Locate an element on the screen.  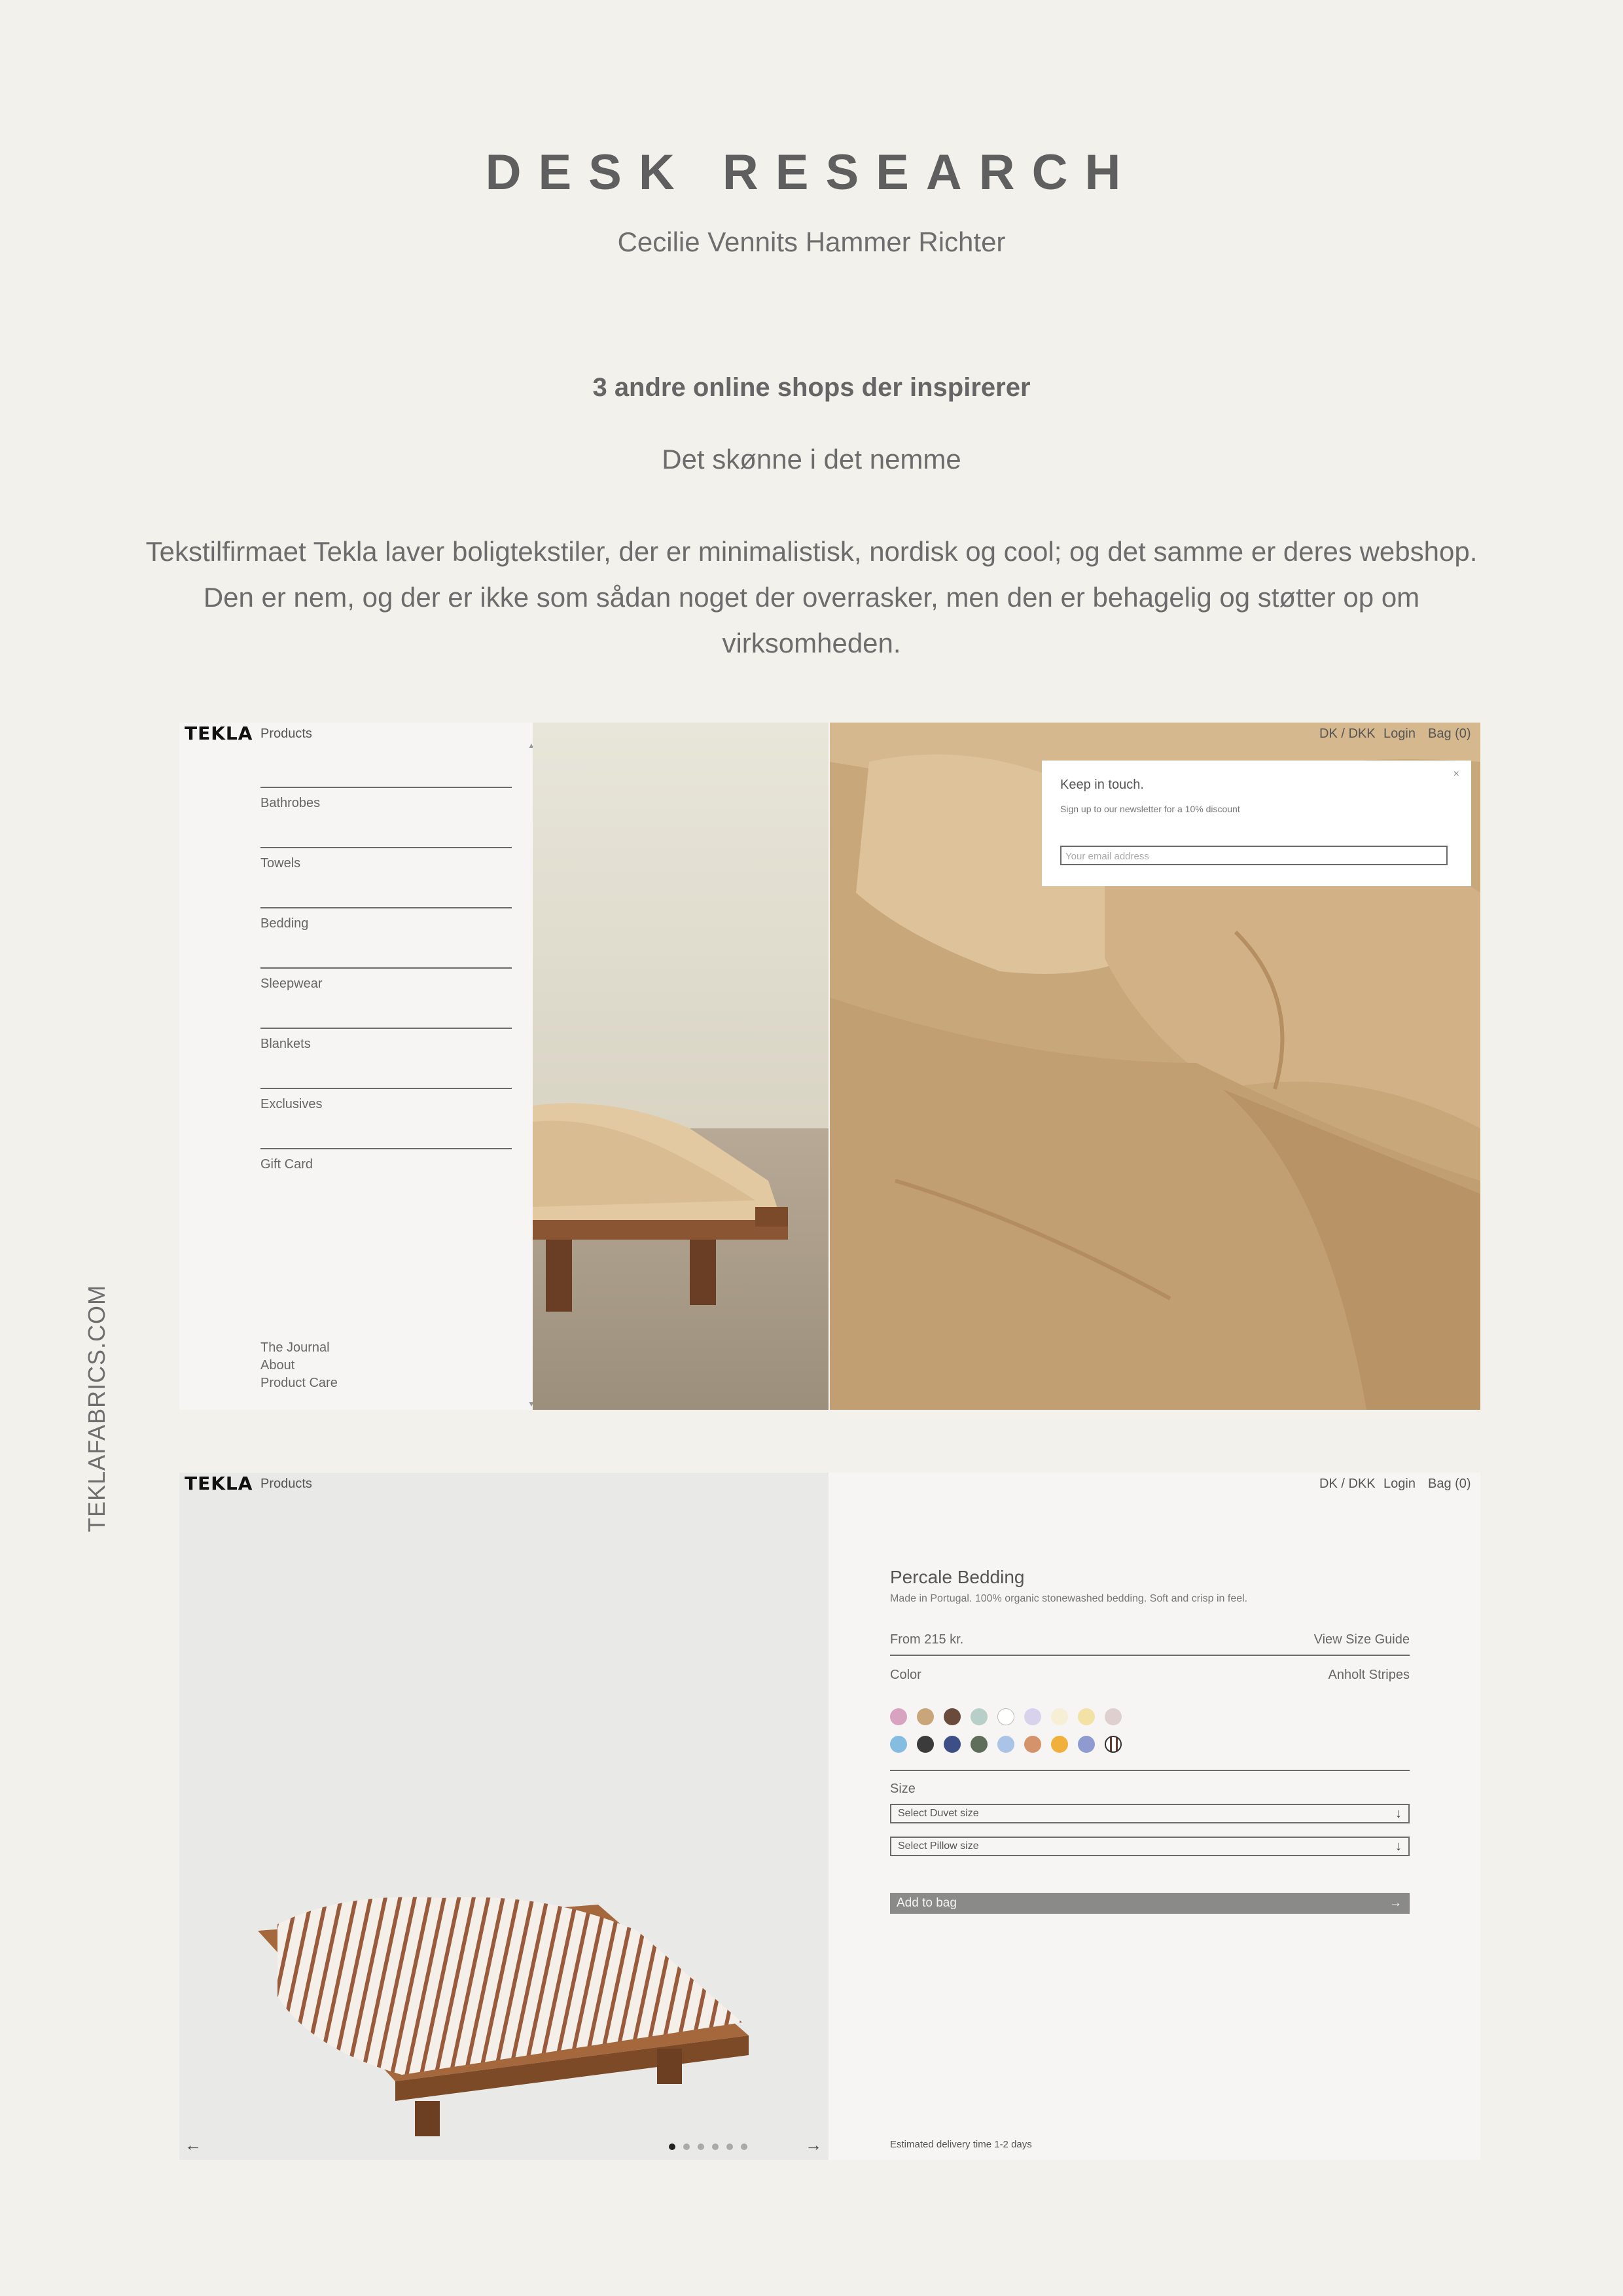
category-label: Towels is located at coordinates (280, 863).